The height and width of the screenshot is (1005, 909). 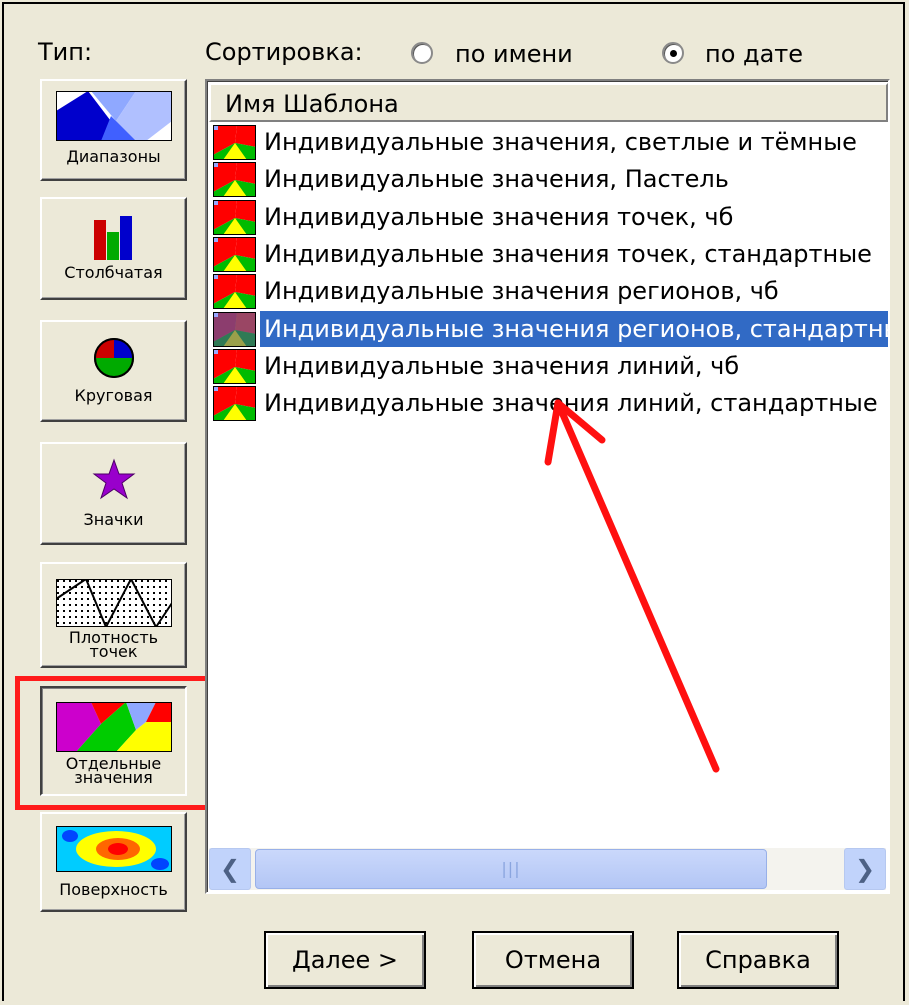 I want to click on list-item: Индивидуальные значения регионов, чб, so click(x=550, y=291).